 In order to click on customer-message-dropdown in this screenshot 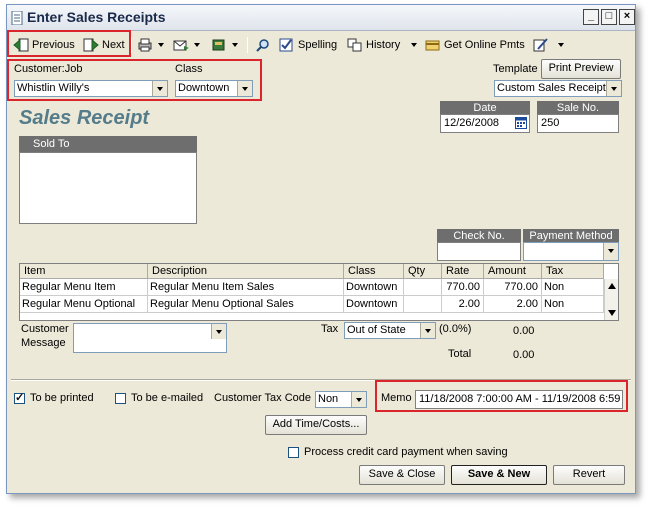, I will do `click(150, 338)`.